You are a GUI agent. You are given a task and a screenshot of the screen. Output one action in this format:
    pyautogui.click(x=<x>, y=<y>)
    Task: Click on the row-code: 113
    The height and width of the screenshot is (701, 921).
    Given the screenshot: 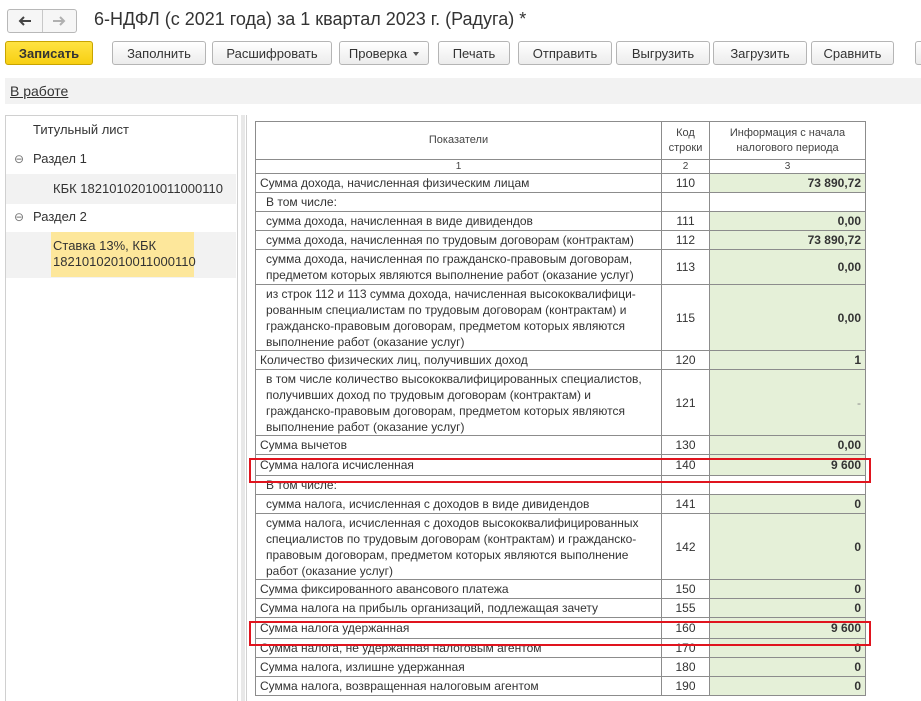 What is the action you would take?
    pyautogui.click(x=685, y=267)
    